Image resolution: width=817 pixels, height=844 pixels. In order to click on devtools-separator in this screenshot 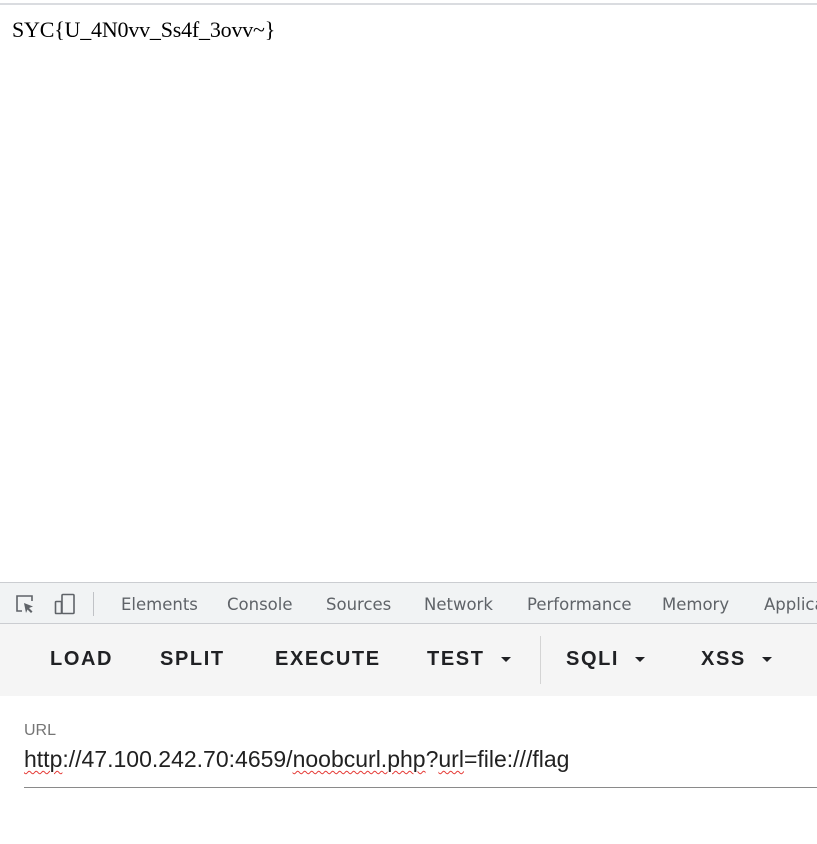, I will do `click(93, 604)`.